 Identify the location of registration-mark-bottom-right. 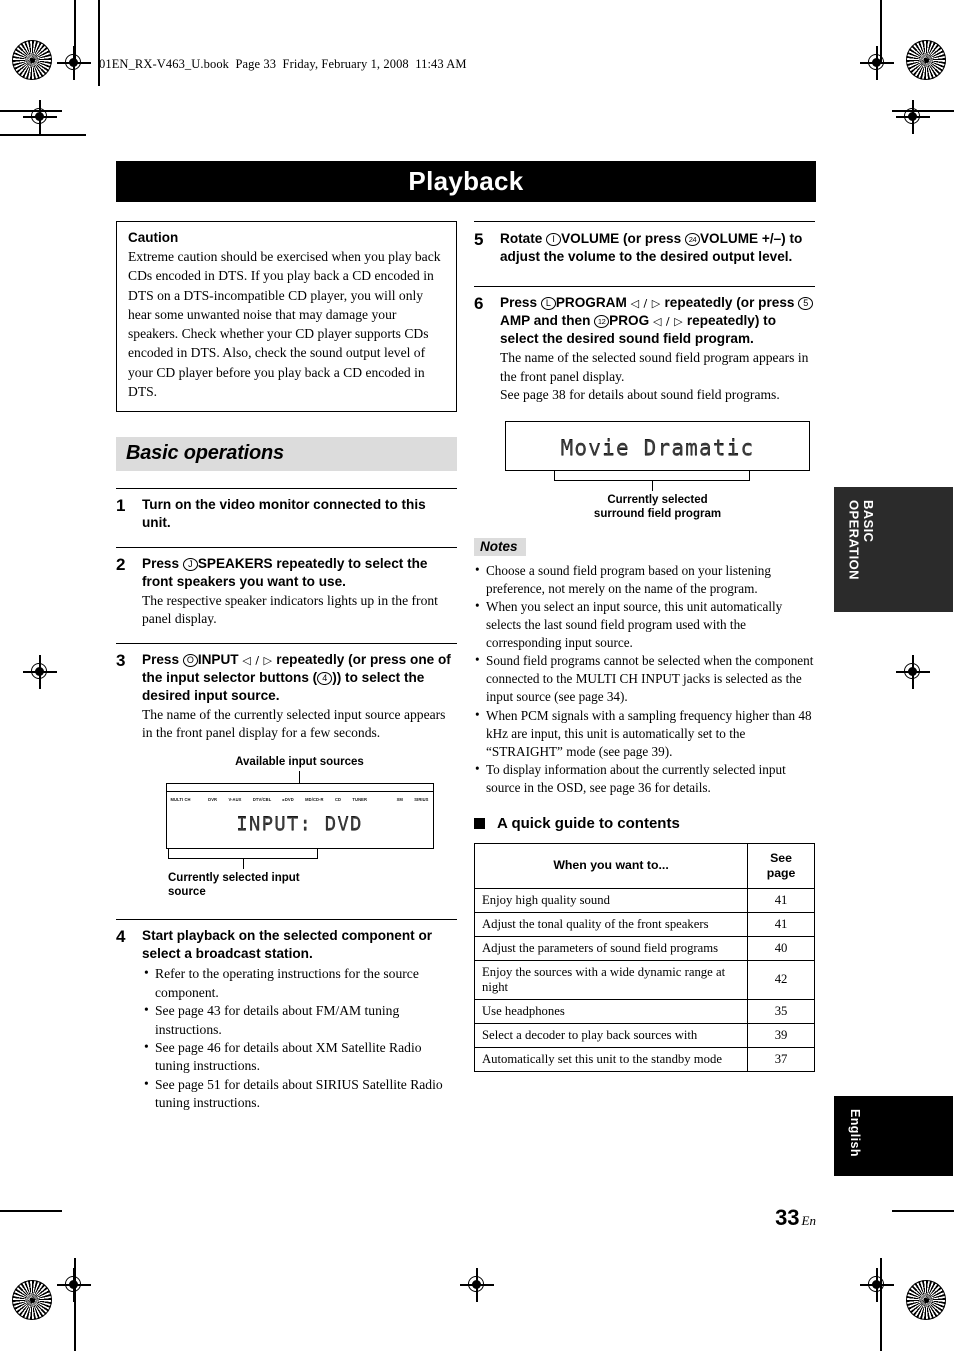
(926, 1300).